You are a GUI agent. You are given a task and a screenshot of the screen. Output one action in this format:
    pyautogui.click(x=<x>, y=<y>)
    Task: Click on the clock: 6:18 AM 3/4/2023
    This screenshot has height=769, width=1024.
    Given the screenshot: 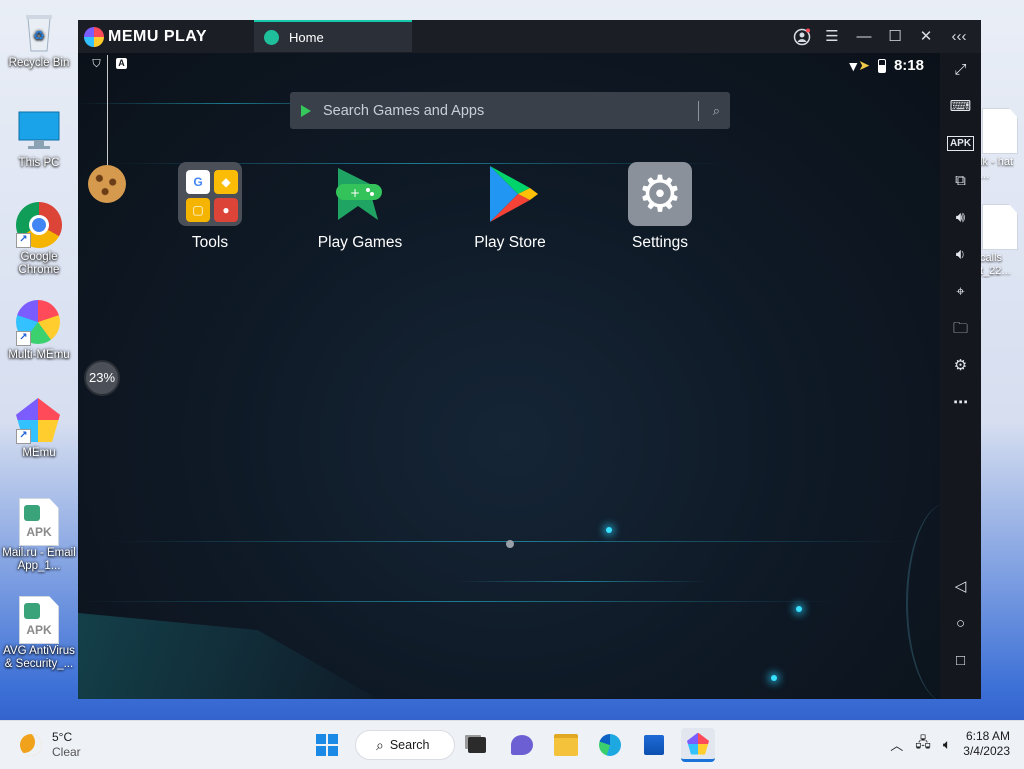 What is the action you would take?
    pyautogui.click(x=986, y=744)
    